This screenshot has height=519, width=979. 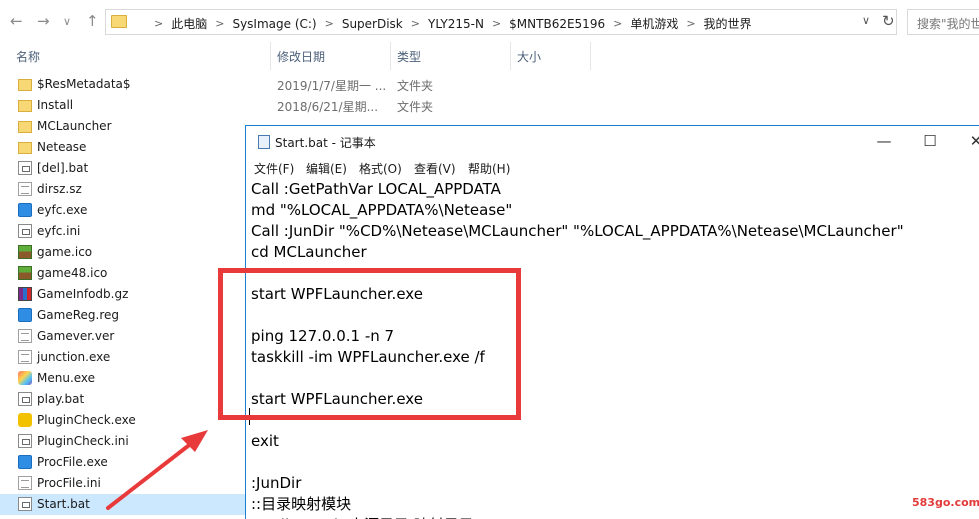 I want to click on watermark: 583go.com, so click(x=945, y=502).